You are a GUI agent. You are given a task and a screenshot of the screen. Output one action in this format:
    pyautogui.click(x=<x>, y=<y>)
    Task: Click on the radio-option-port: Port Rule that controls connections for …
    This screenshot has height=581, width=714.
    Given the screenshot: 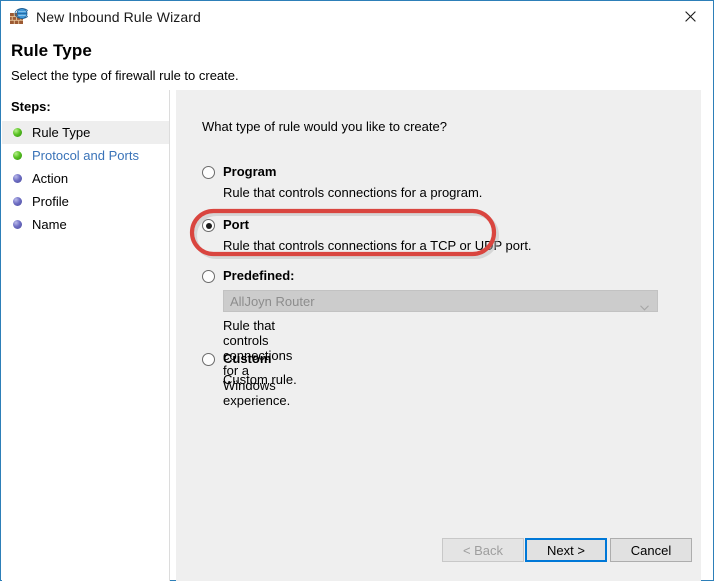 What is the action you would take?
    pyautogui.click(x=367, y=235)
    